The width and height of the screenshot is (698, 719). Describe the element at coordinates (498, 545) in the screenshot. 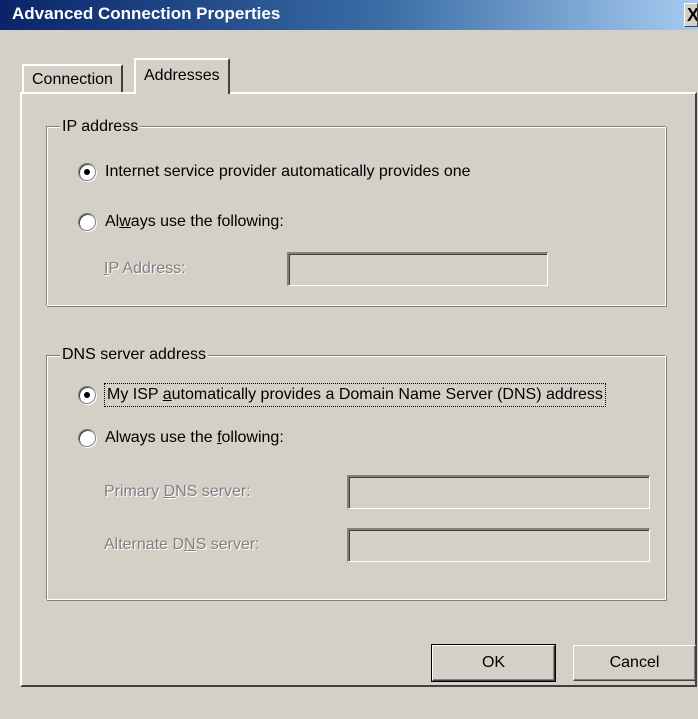

I see `alternate-dns-field` at that location.